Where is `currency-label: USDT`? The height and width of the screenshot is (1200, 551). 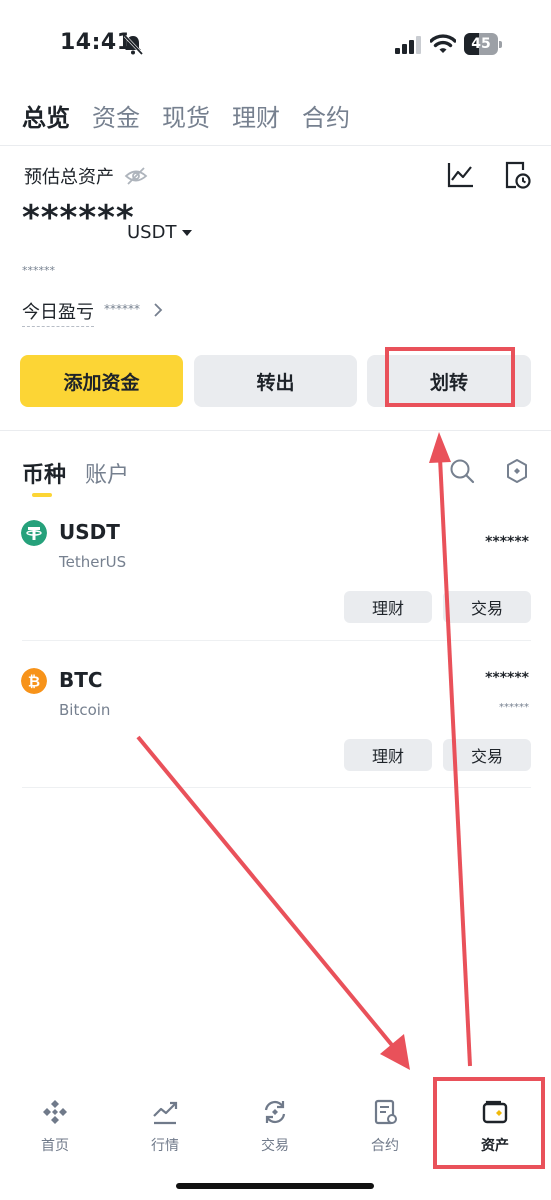 currency-label: USDT is located at coordinates (152, 232).